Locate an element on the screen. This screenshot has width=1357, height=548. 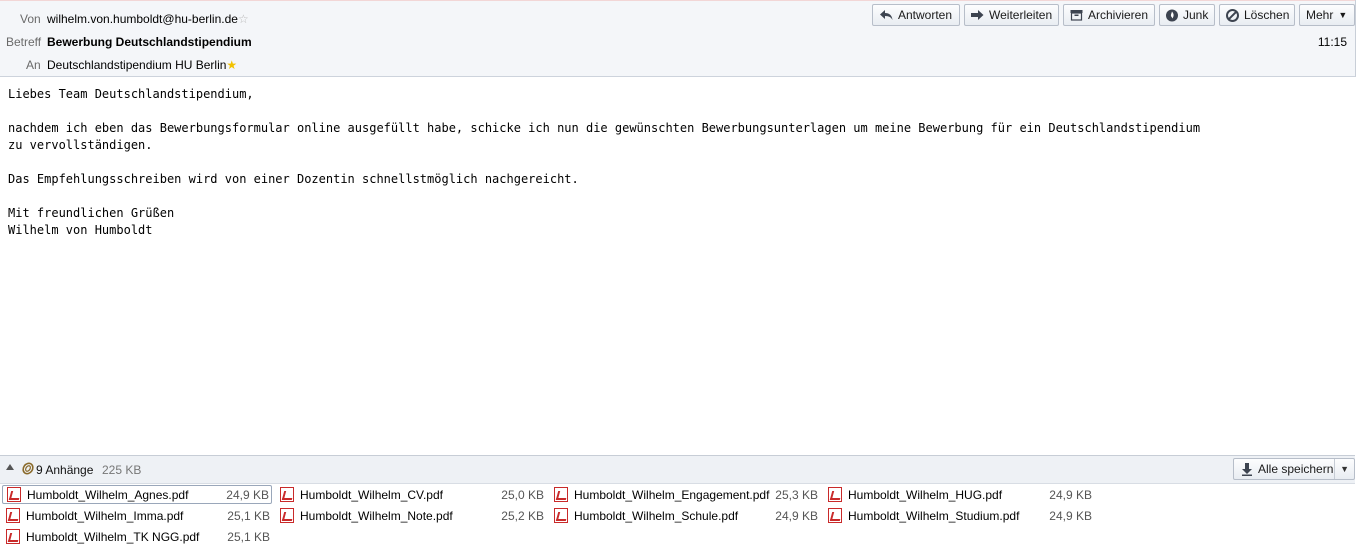
attachment-item: Humboldt_Wilhelm_Studium.pdf 24,9 KB is located at coordinates (959, 515).